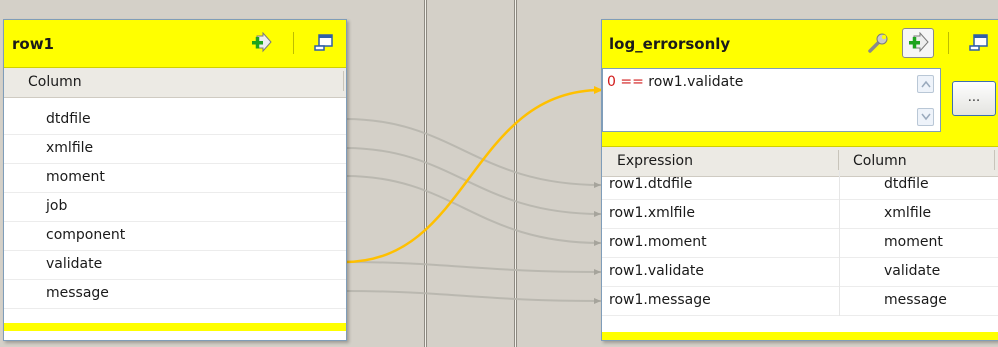 The height and width of the screenshot is (347, 998). I want to click on input-column-header-label: Column, so click(55, 82).